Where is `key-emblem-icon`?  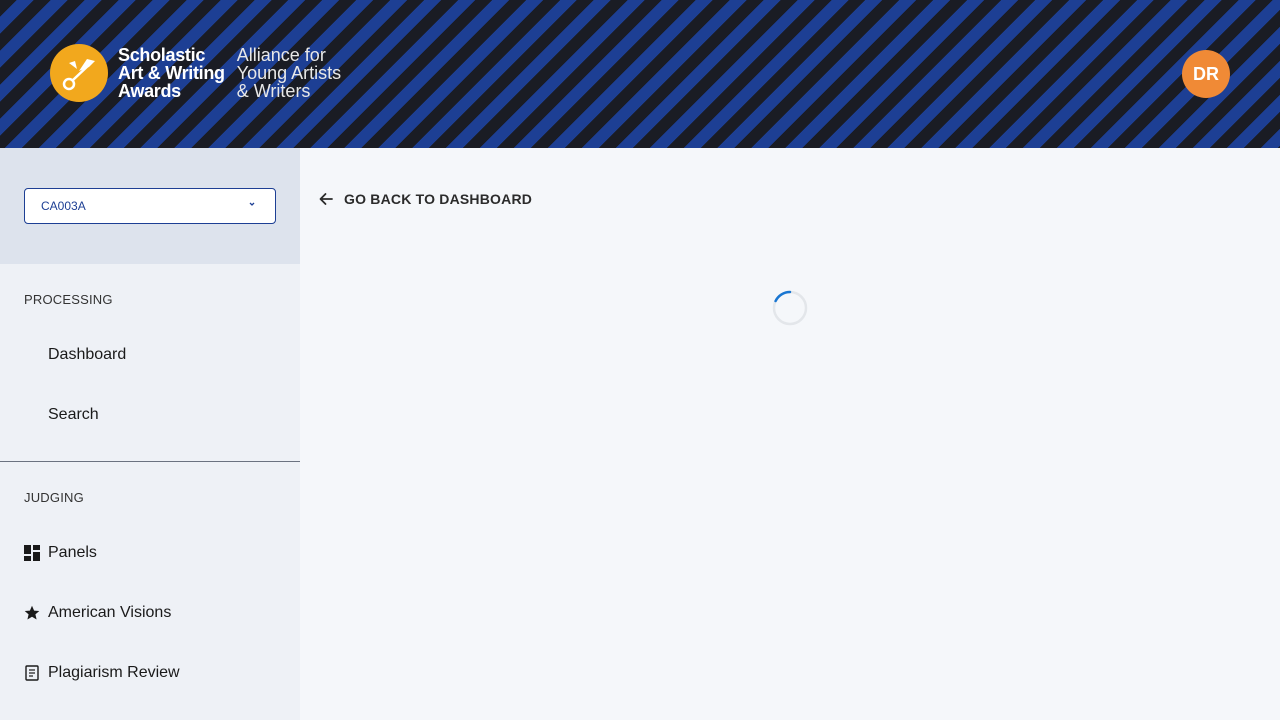
key-emblem-icon is located at coordinates (79, 73).